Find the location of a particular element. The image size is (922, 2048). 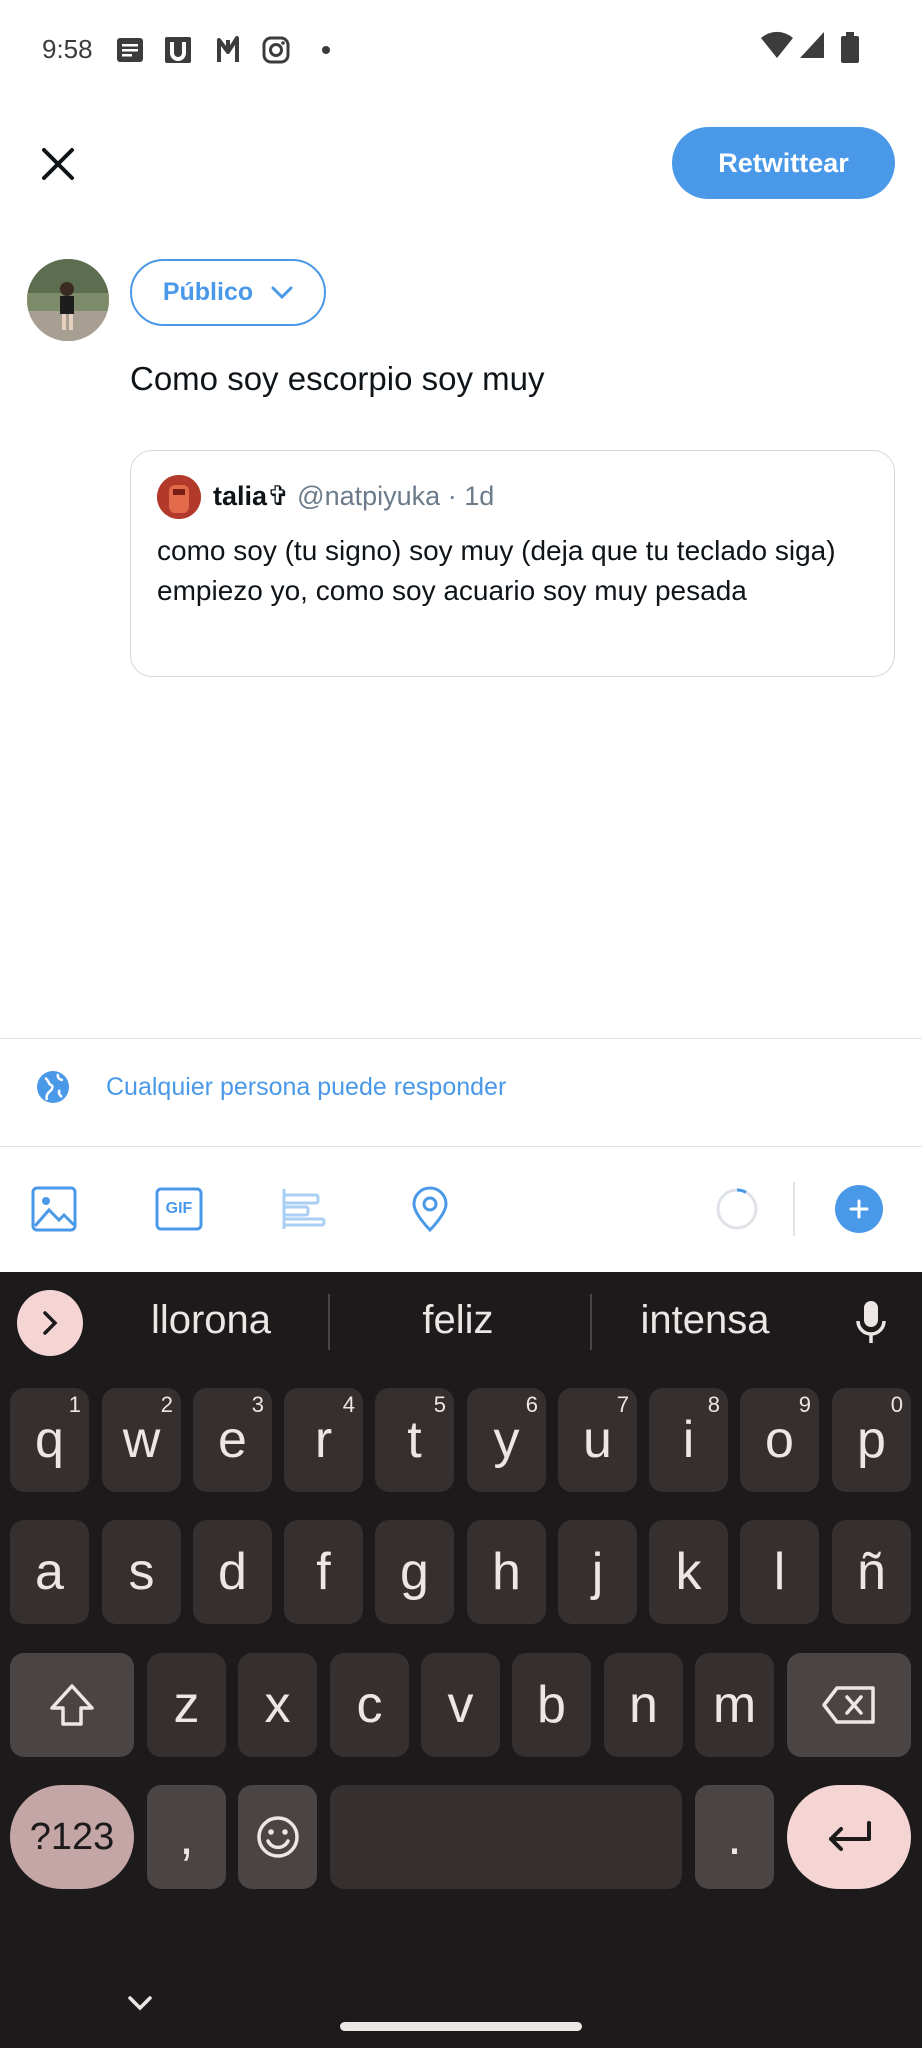

backspace-key is located at coordinates (849, 1705).